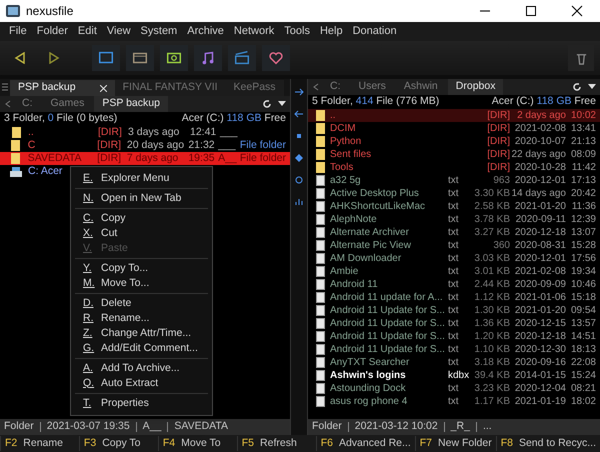 The image size is (600, 452). I want to click on modified-date: 2 days ago, so click(541, 115).